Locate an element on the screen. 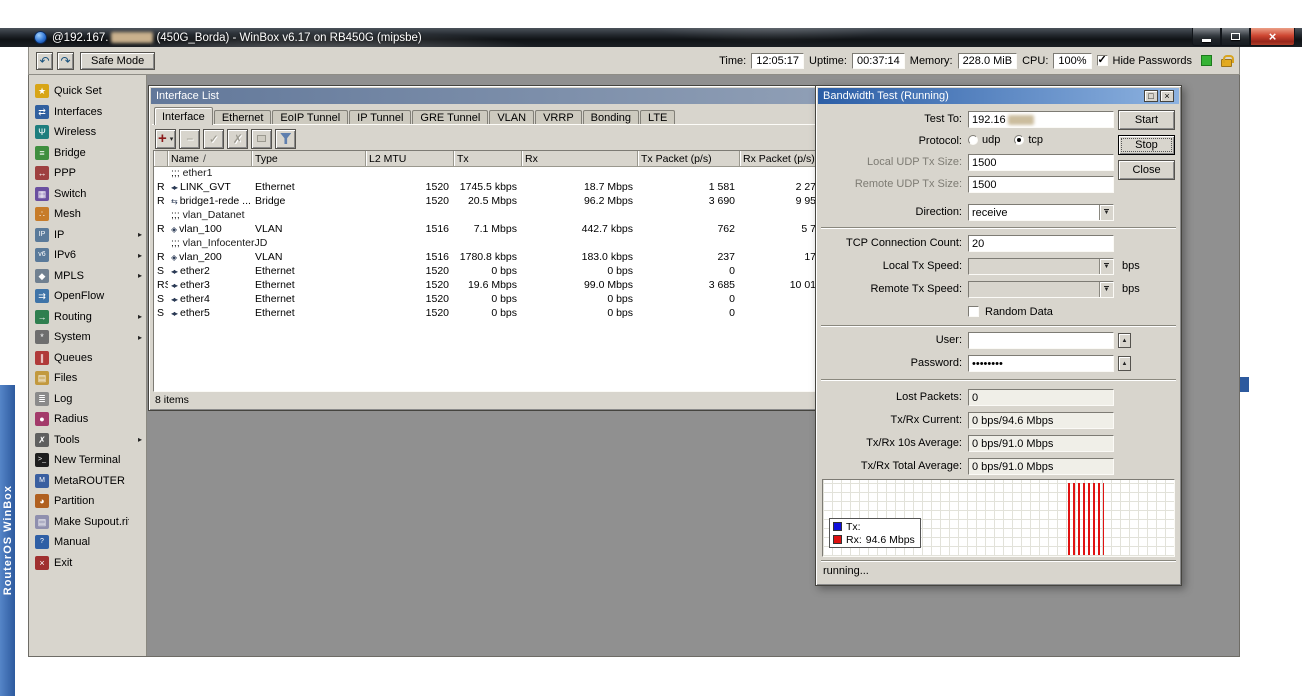  sidebar-item-files: ▤ Files is located at coordinates (87, 378).